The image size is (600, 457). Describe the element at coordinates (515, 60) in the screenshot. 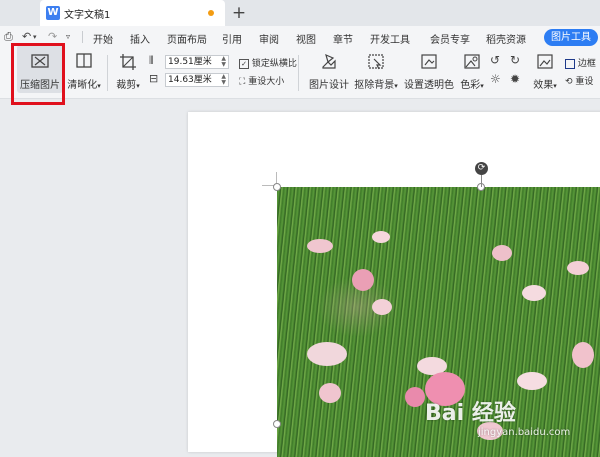

I see `rotate-right-icon: ↻` at that location.